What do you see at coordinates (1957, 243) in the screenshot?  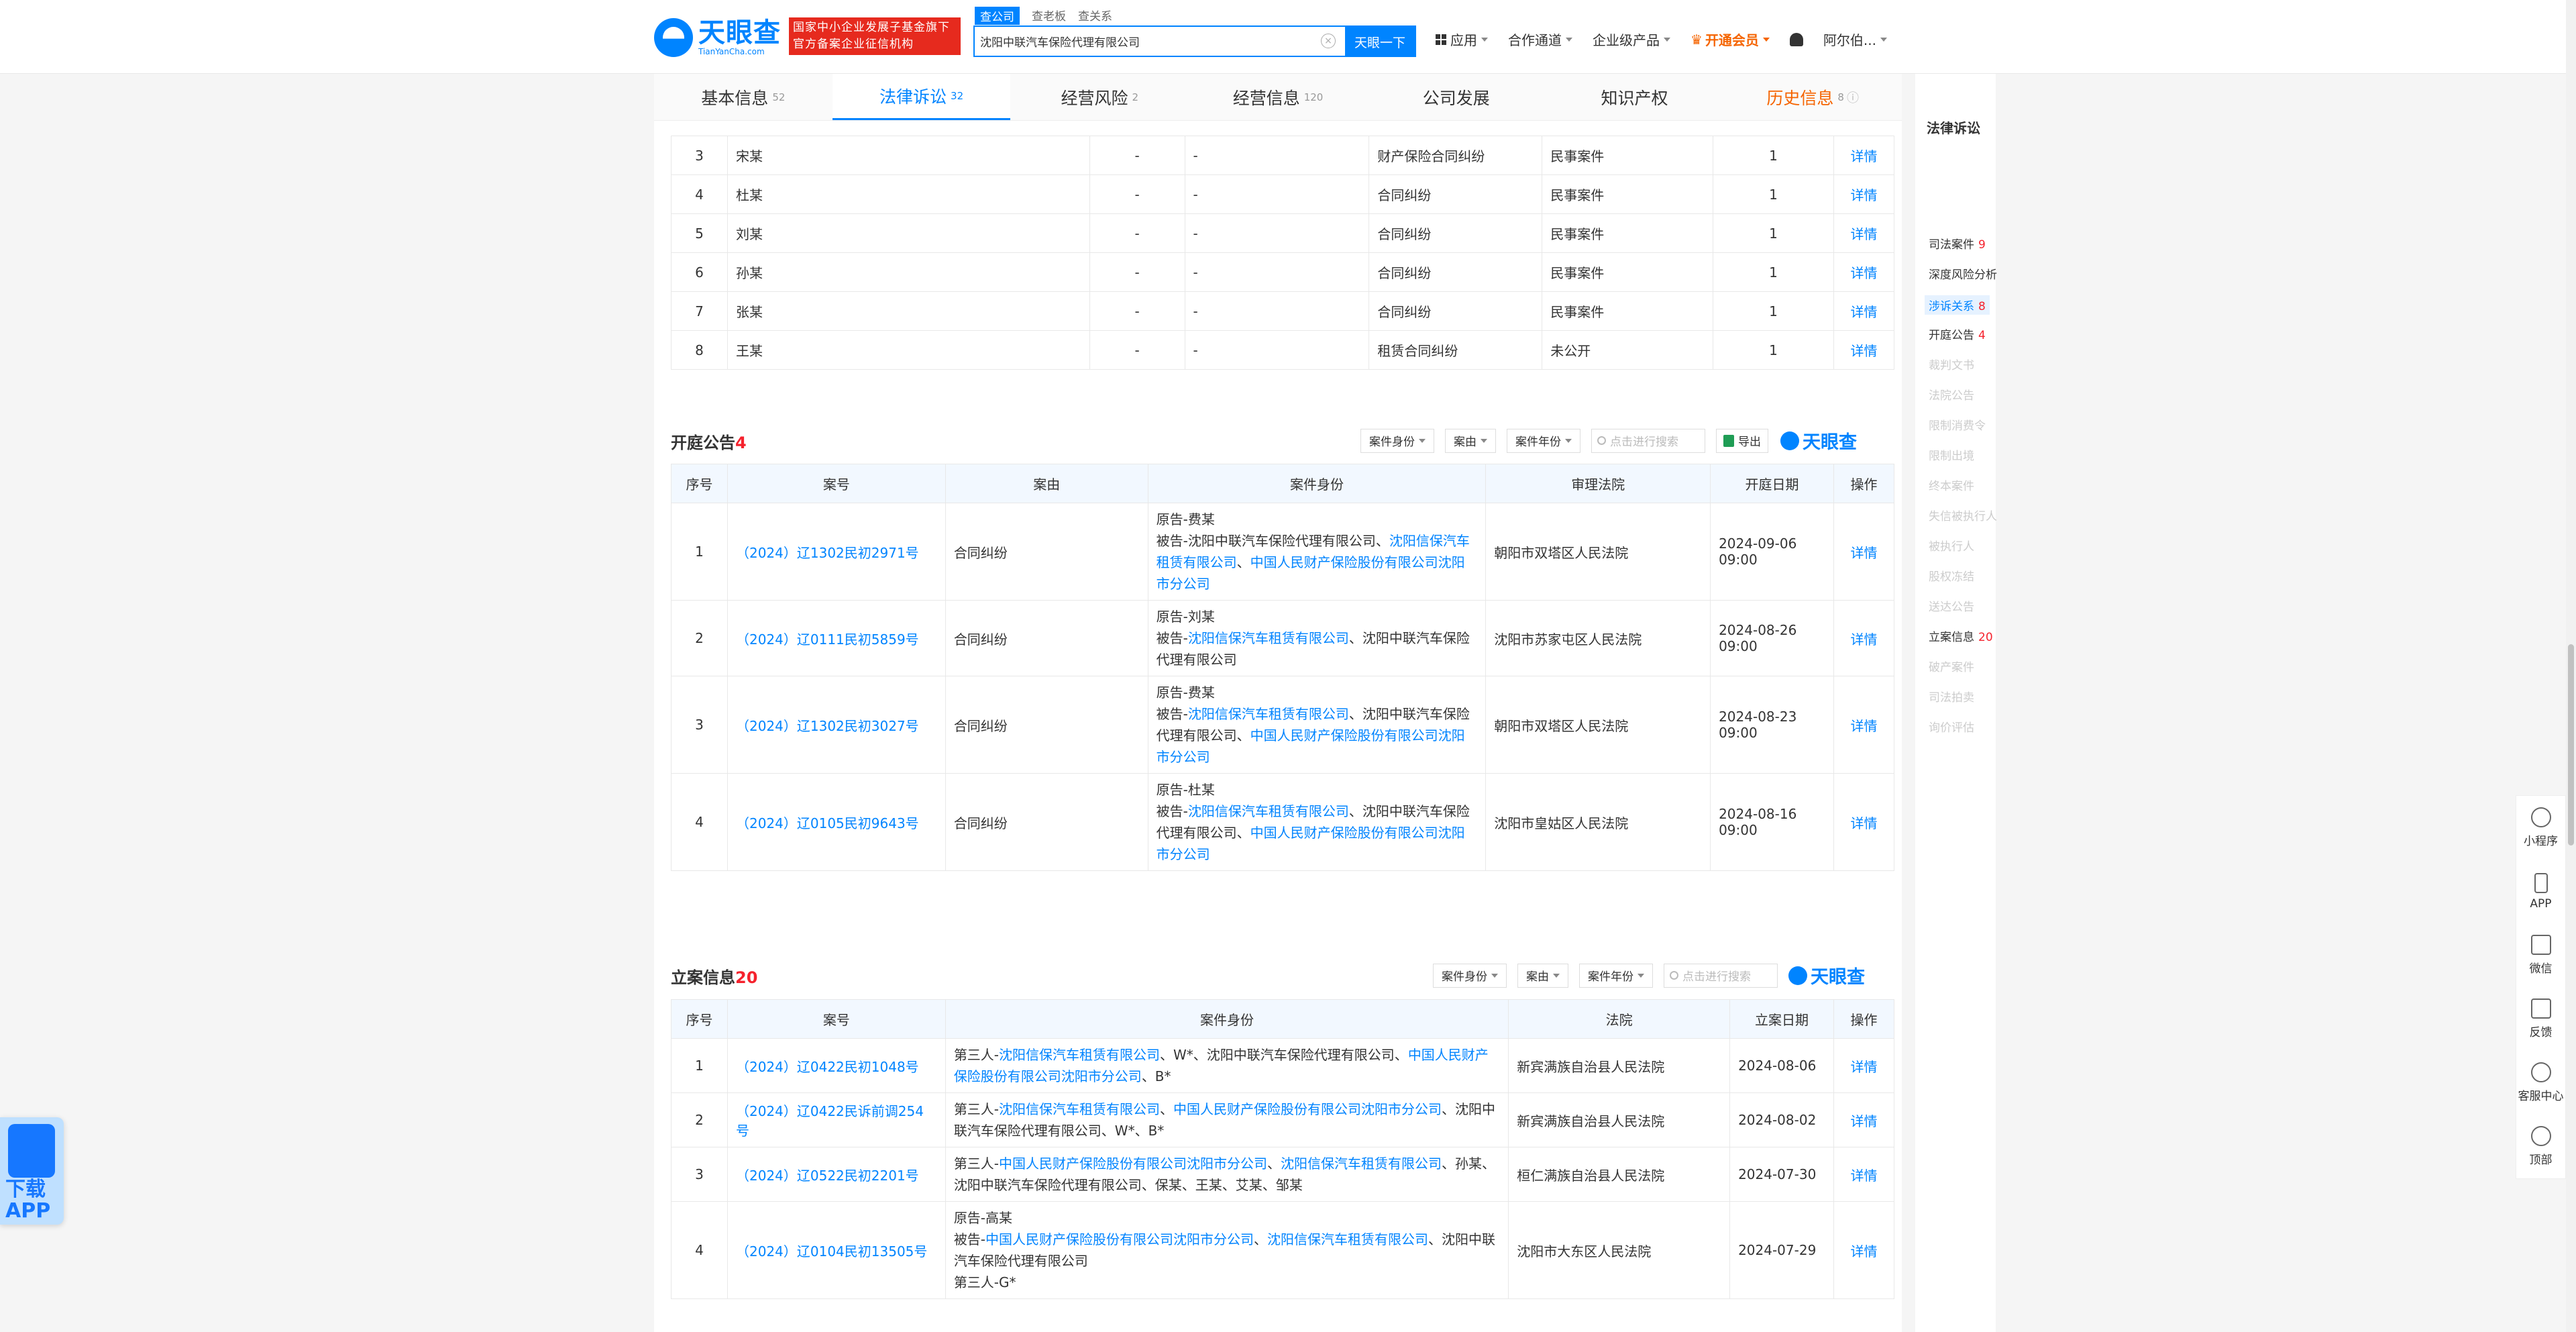 I see `side-nav-item: 司法案件 9` at bounding box center [1957, 243].